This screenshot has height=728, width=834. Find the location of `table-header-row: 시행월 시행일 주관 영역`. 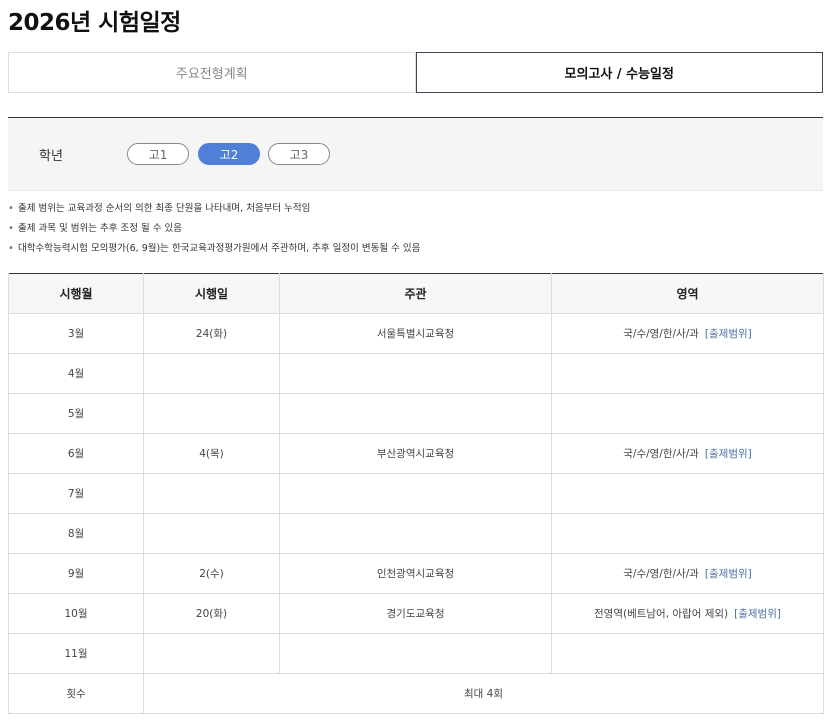

table-header-row: 시행월 시행일 주관 영역 is located at coordinates (416, 293).